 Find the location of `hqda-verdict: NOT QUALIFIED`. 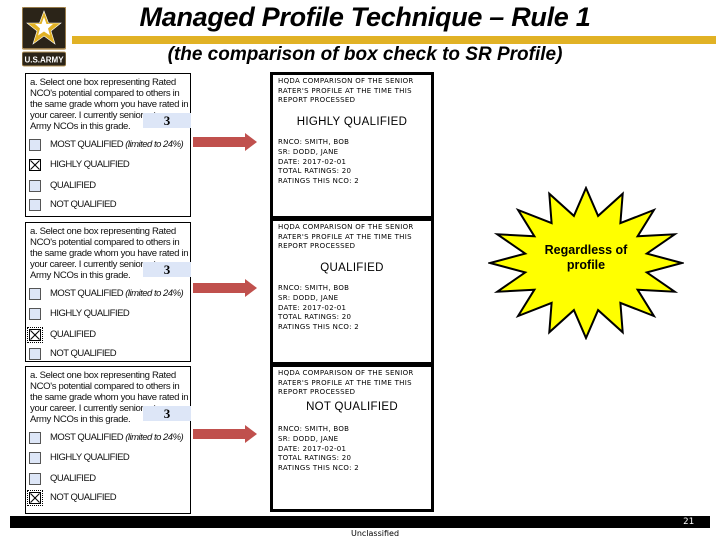

hqda-verdict: NOT QUALIFIED is located at coordinates (352, 407).